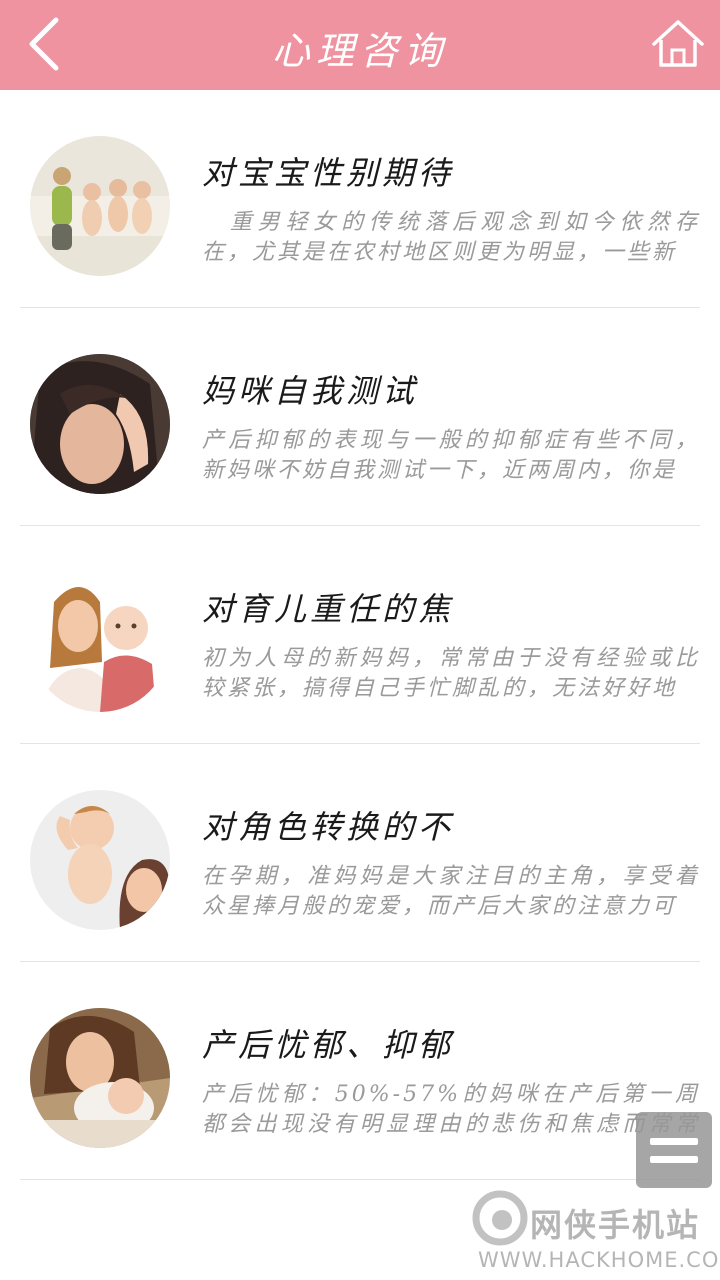 Image resolution: width=720 pixels, height=1280 pixels. What do you see at coordinates (451, 673) in the screenshot?
I see `article-summary: 初为人母的新妈妈，常常由于没有经验或比较紧张，搞得自己手忙脚乱的，无法好好地` at bounding box center [451, 673].